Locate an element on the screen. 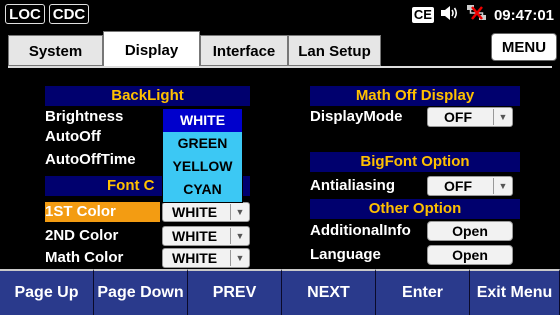  prev-softkey: PREV is located at coordinates (235, 292).